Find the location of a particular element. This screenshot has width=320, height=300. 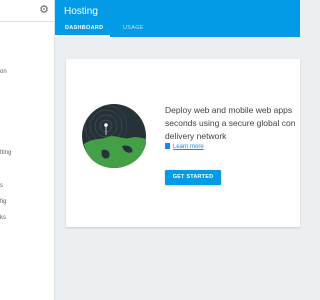

sidebar-item: ks is located at coordinates (3, 218).